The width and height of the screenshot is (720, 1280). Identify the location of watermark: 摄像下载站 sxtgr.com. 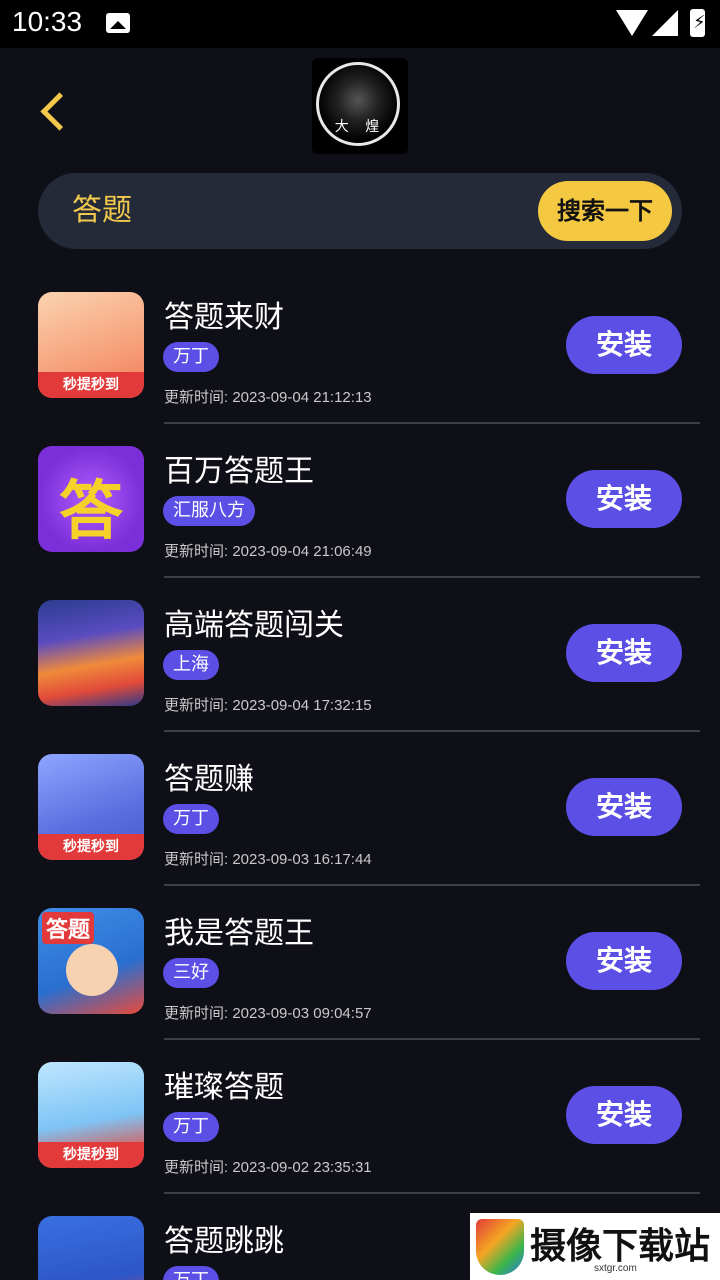
(595, 1246).